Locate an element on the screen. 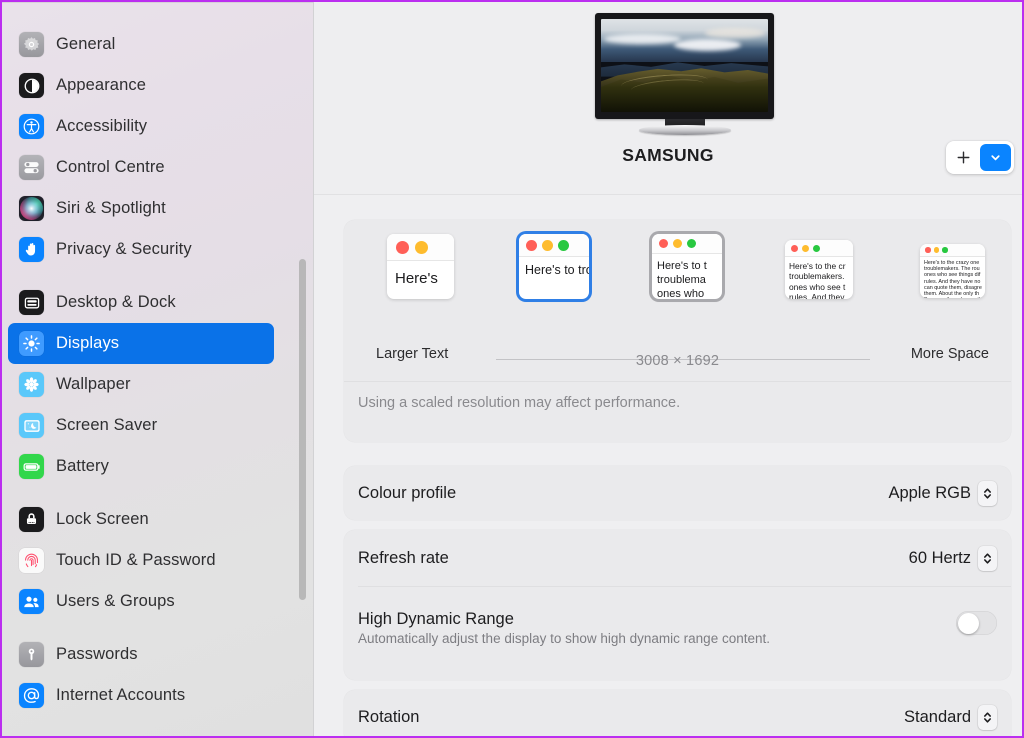  scaling-thumbnail-selected: Here's to troublema is located at coordinates (554, 266).